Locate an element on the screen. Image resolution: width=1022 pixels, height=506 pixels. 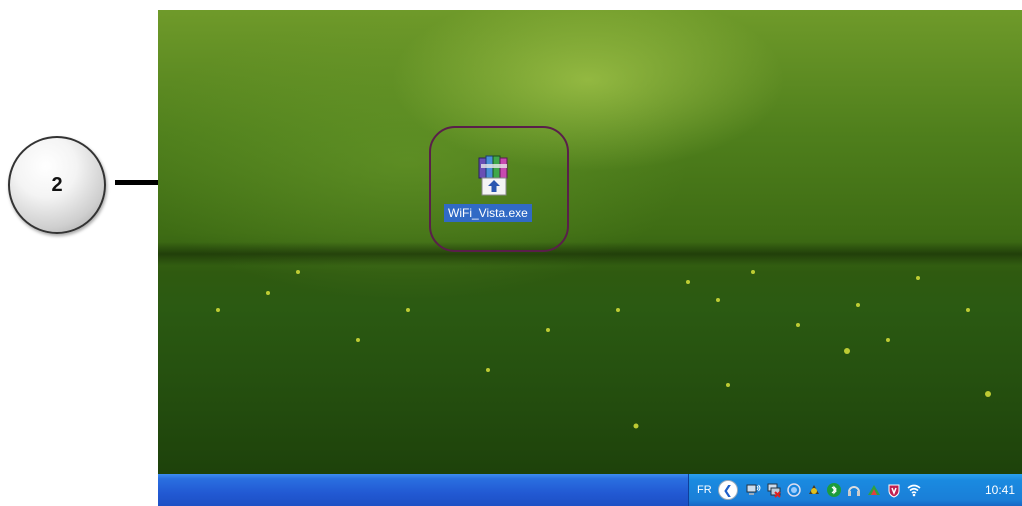
show-hidden-icons-button: ❮ is located at coordinates (727, 490).